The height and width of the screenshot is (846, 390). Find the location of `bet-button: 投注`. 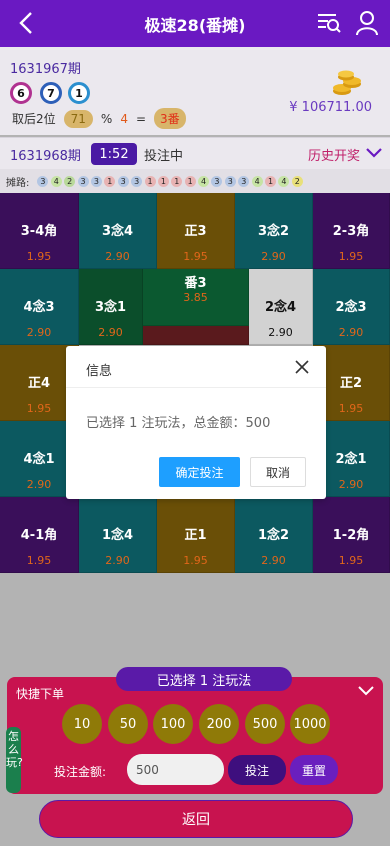

bet-button: 投注 is located at coordinates (257, 770).